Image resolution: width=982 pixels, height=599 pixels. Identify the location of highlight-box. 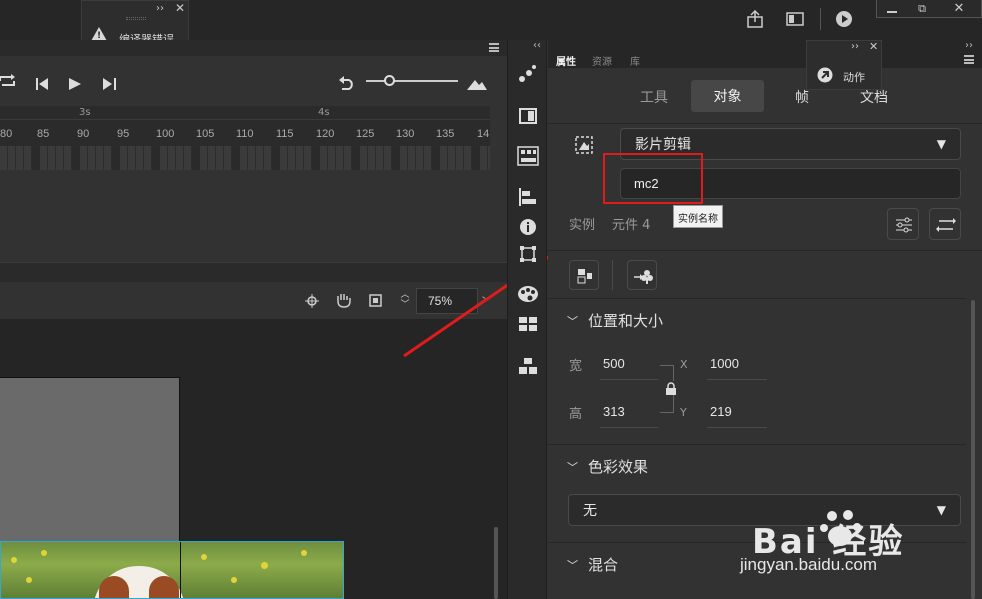
(653, 178).